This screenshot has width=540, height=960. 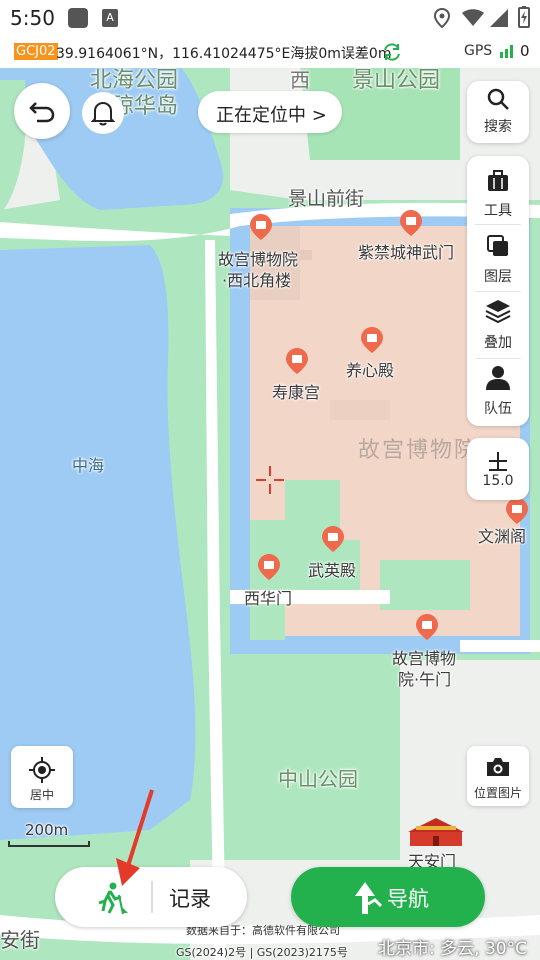 What do you see at coordinates (110, 18) in the screenshot?
I see `app-notification-icon: A` at bounding box center [110, 18].